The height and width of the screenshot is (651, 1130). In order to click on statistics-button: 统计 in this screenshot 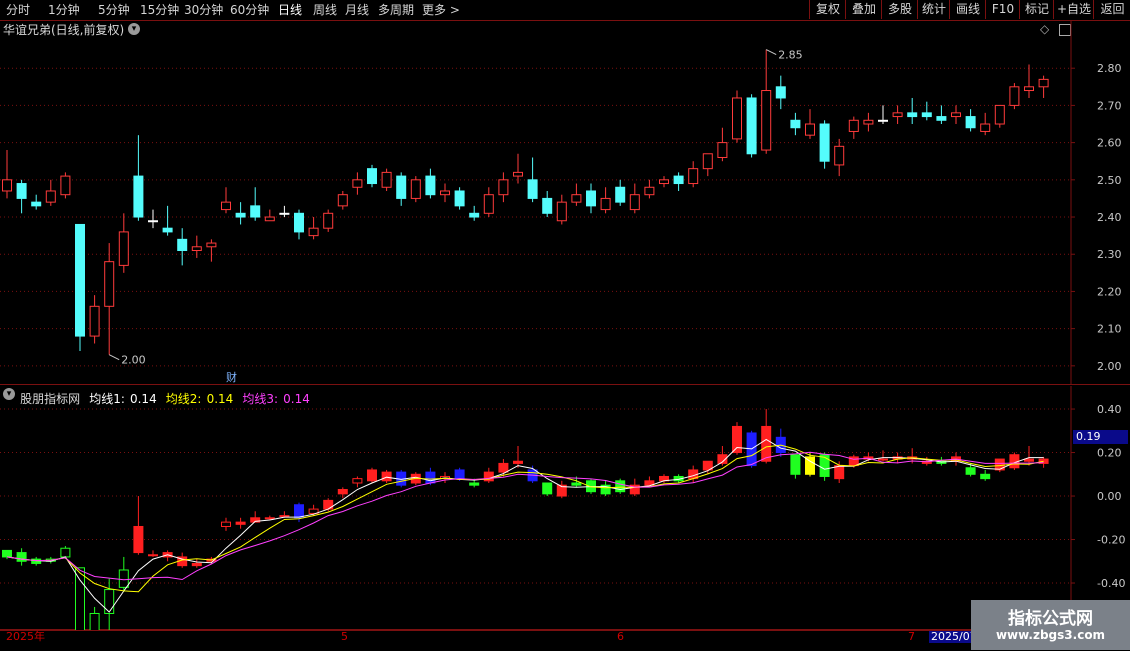, I will do `click(933, 9)`.